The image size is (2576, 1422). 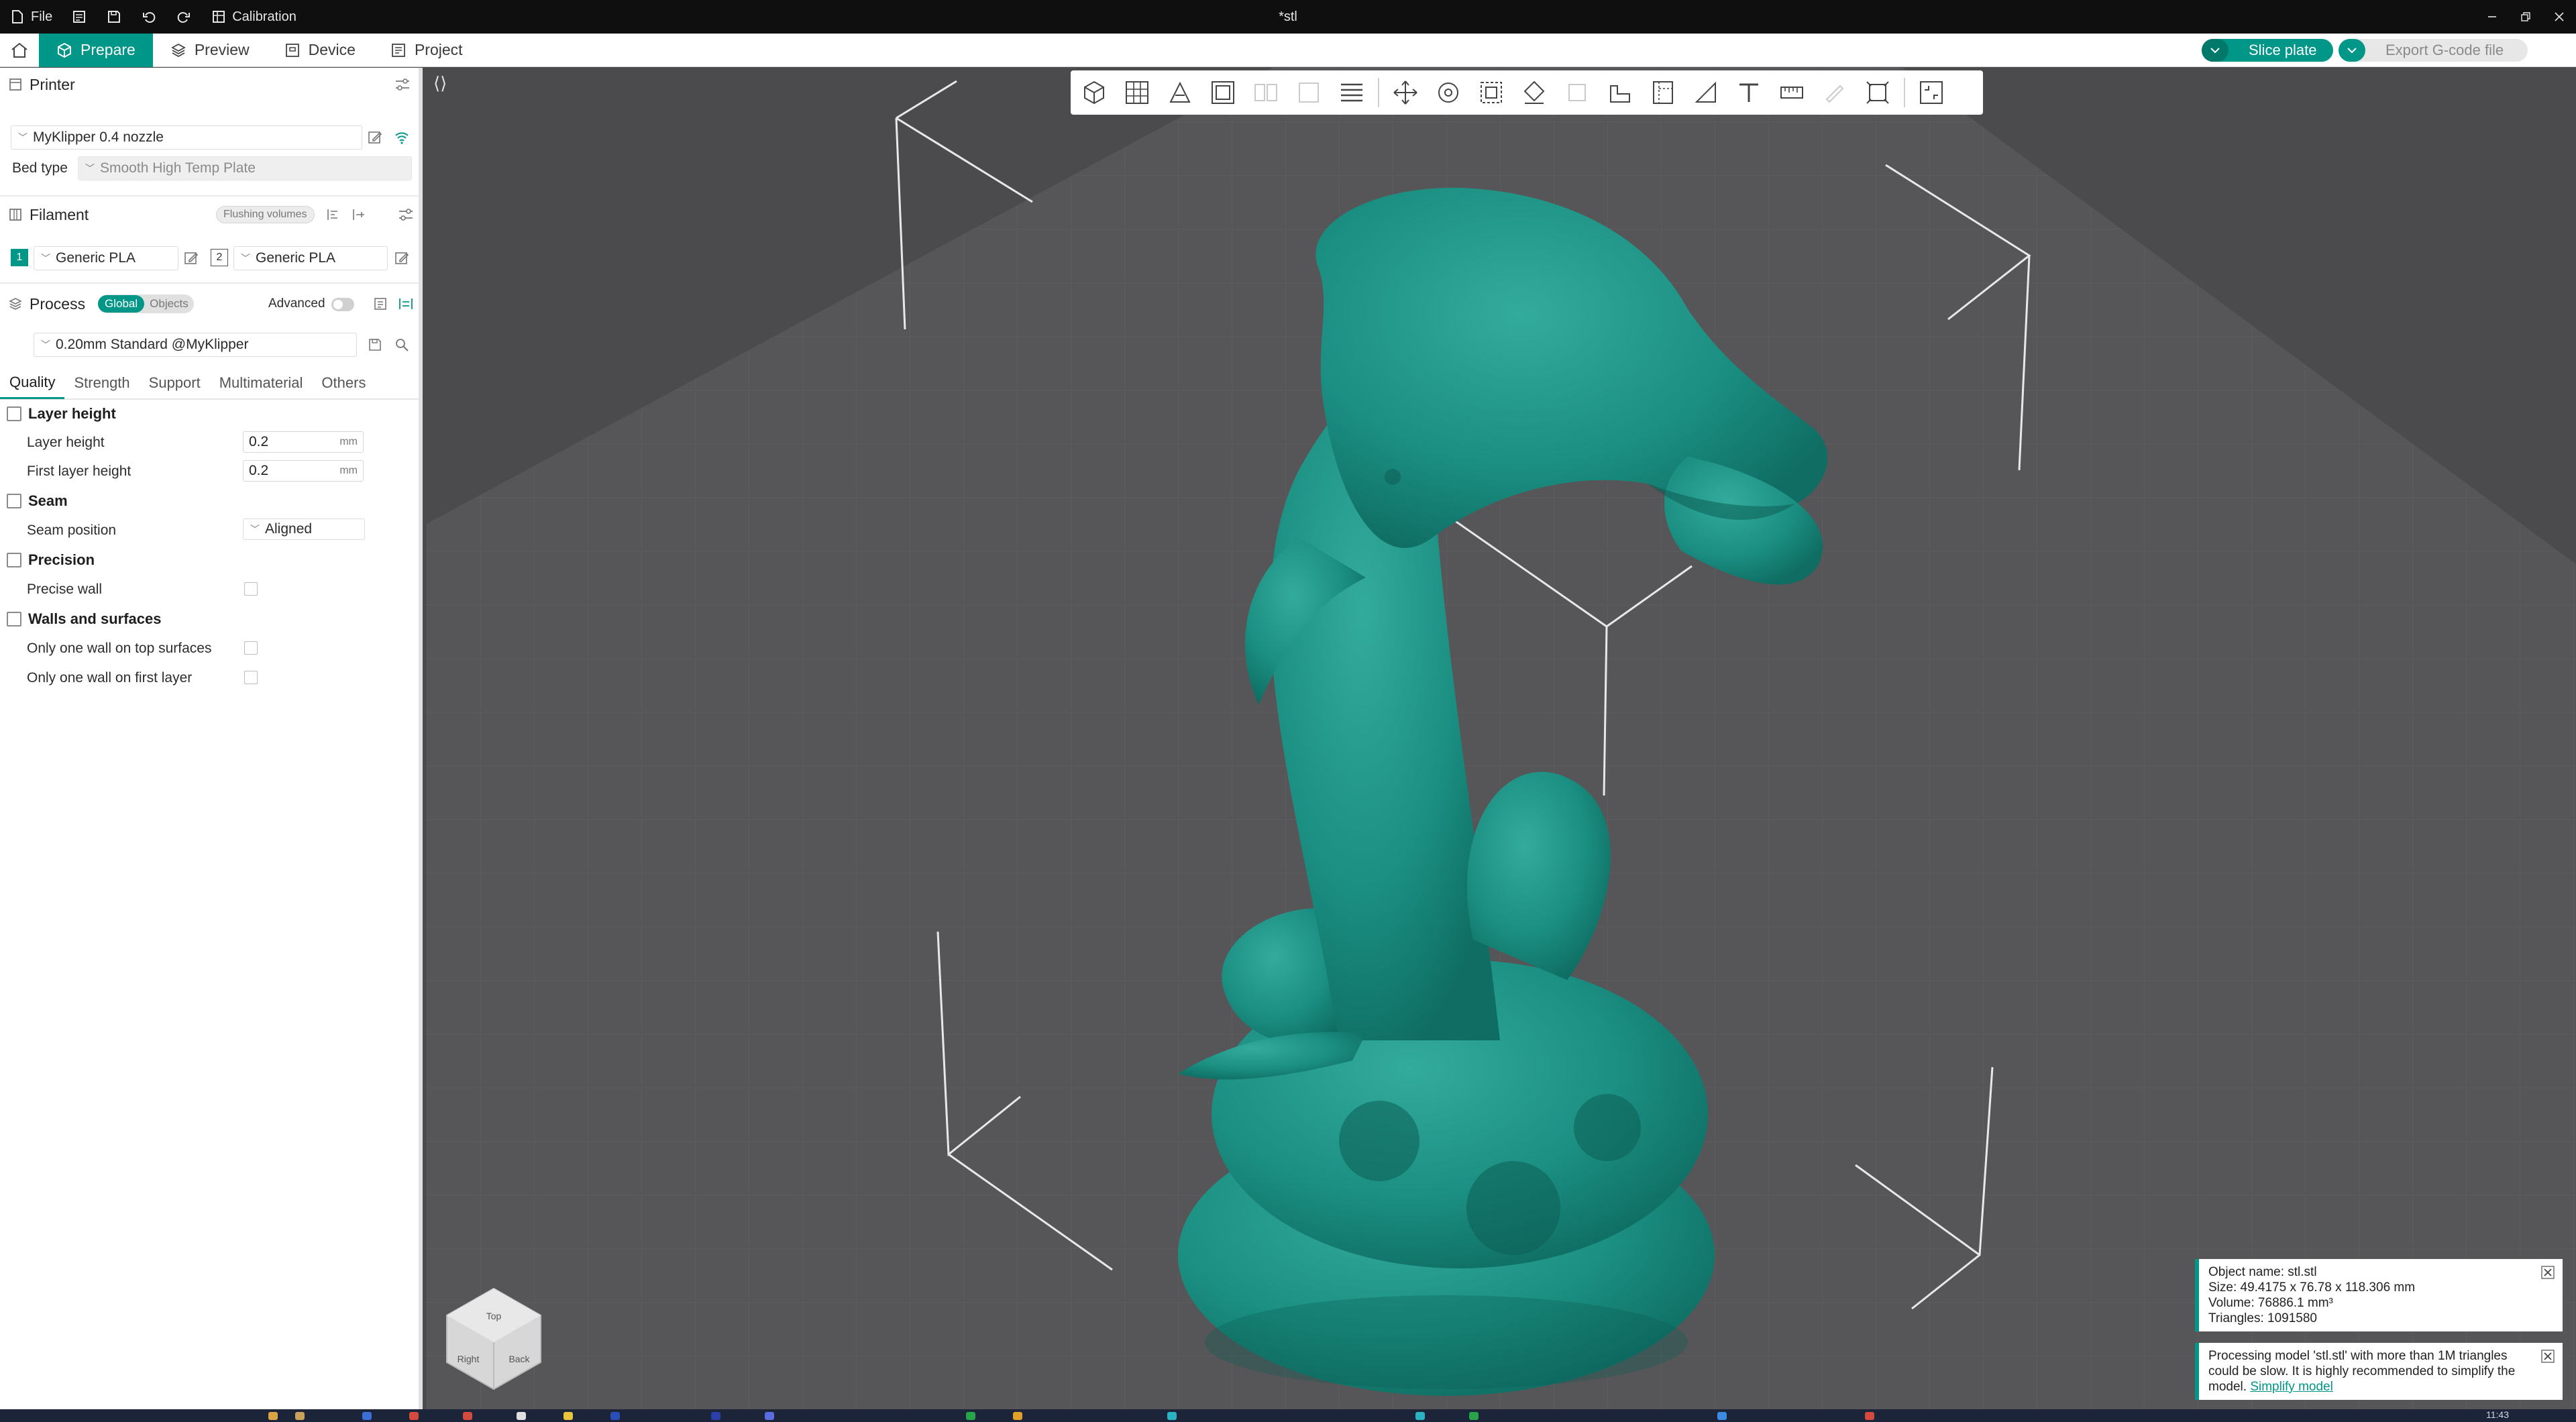 What do you see at coordinates (1834, 93) in the screenshot?
I see `mmu-paint-tool` at bounding box center [1834, 93].